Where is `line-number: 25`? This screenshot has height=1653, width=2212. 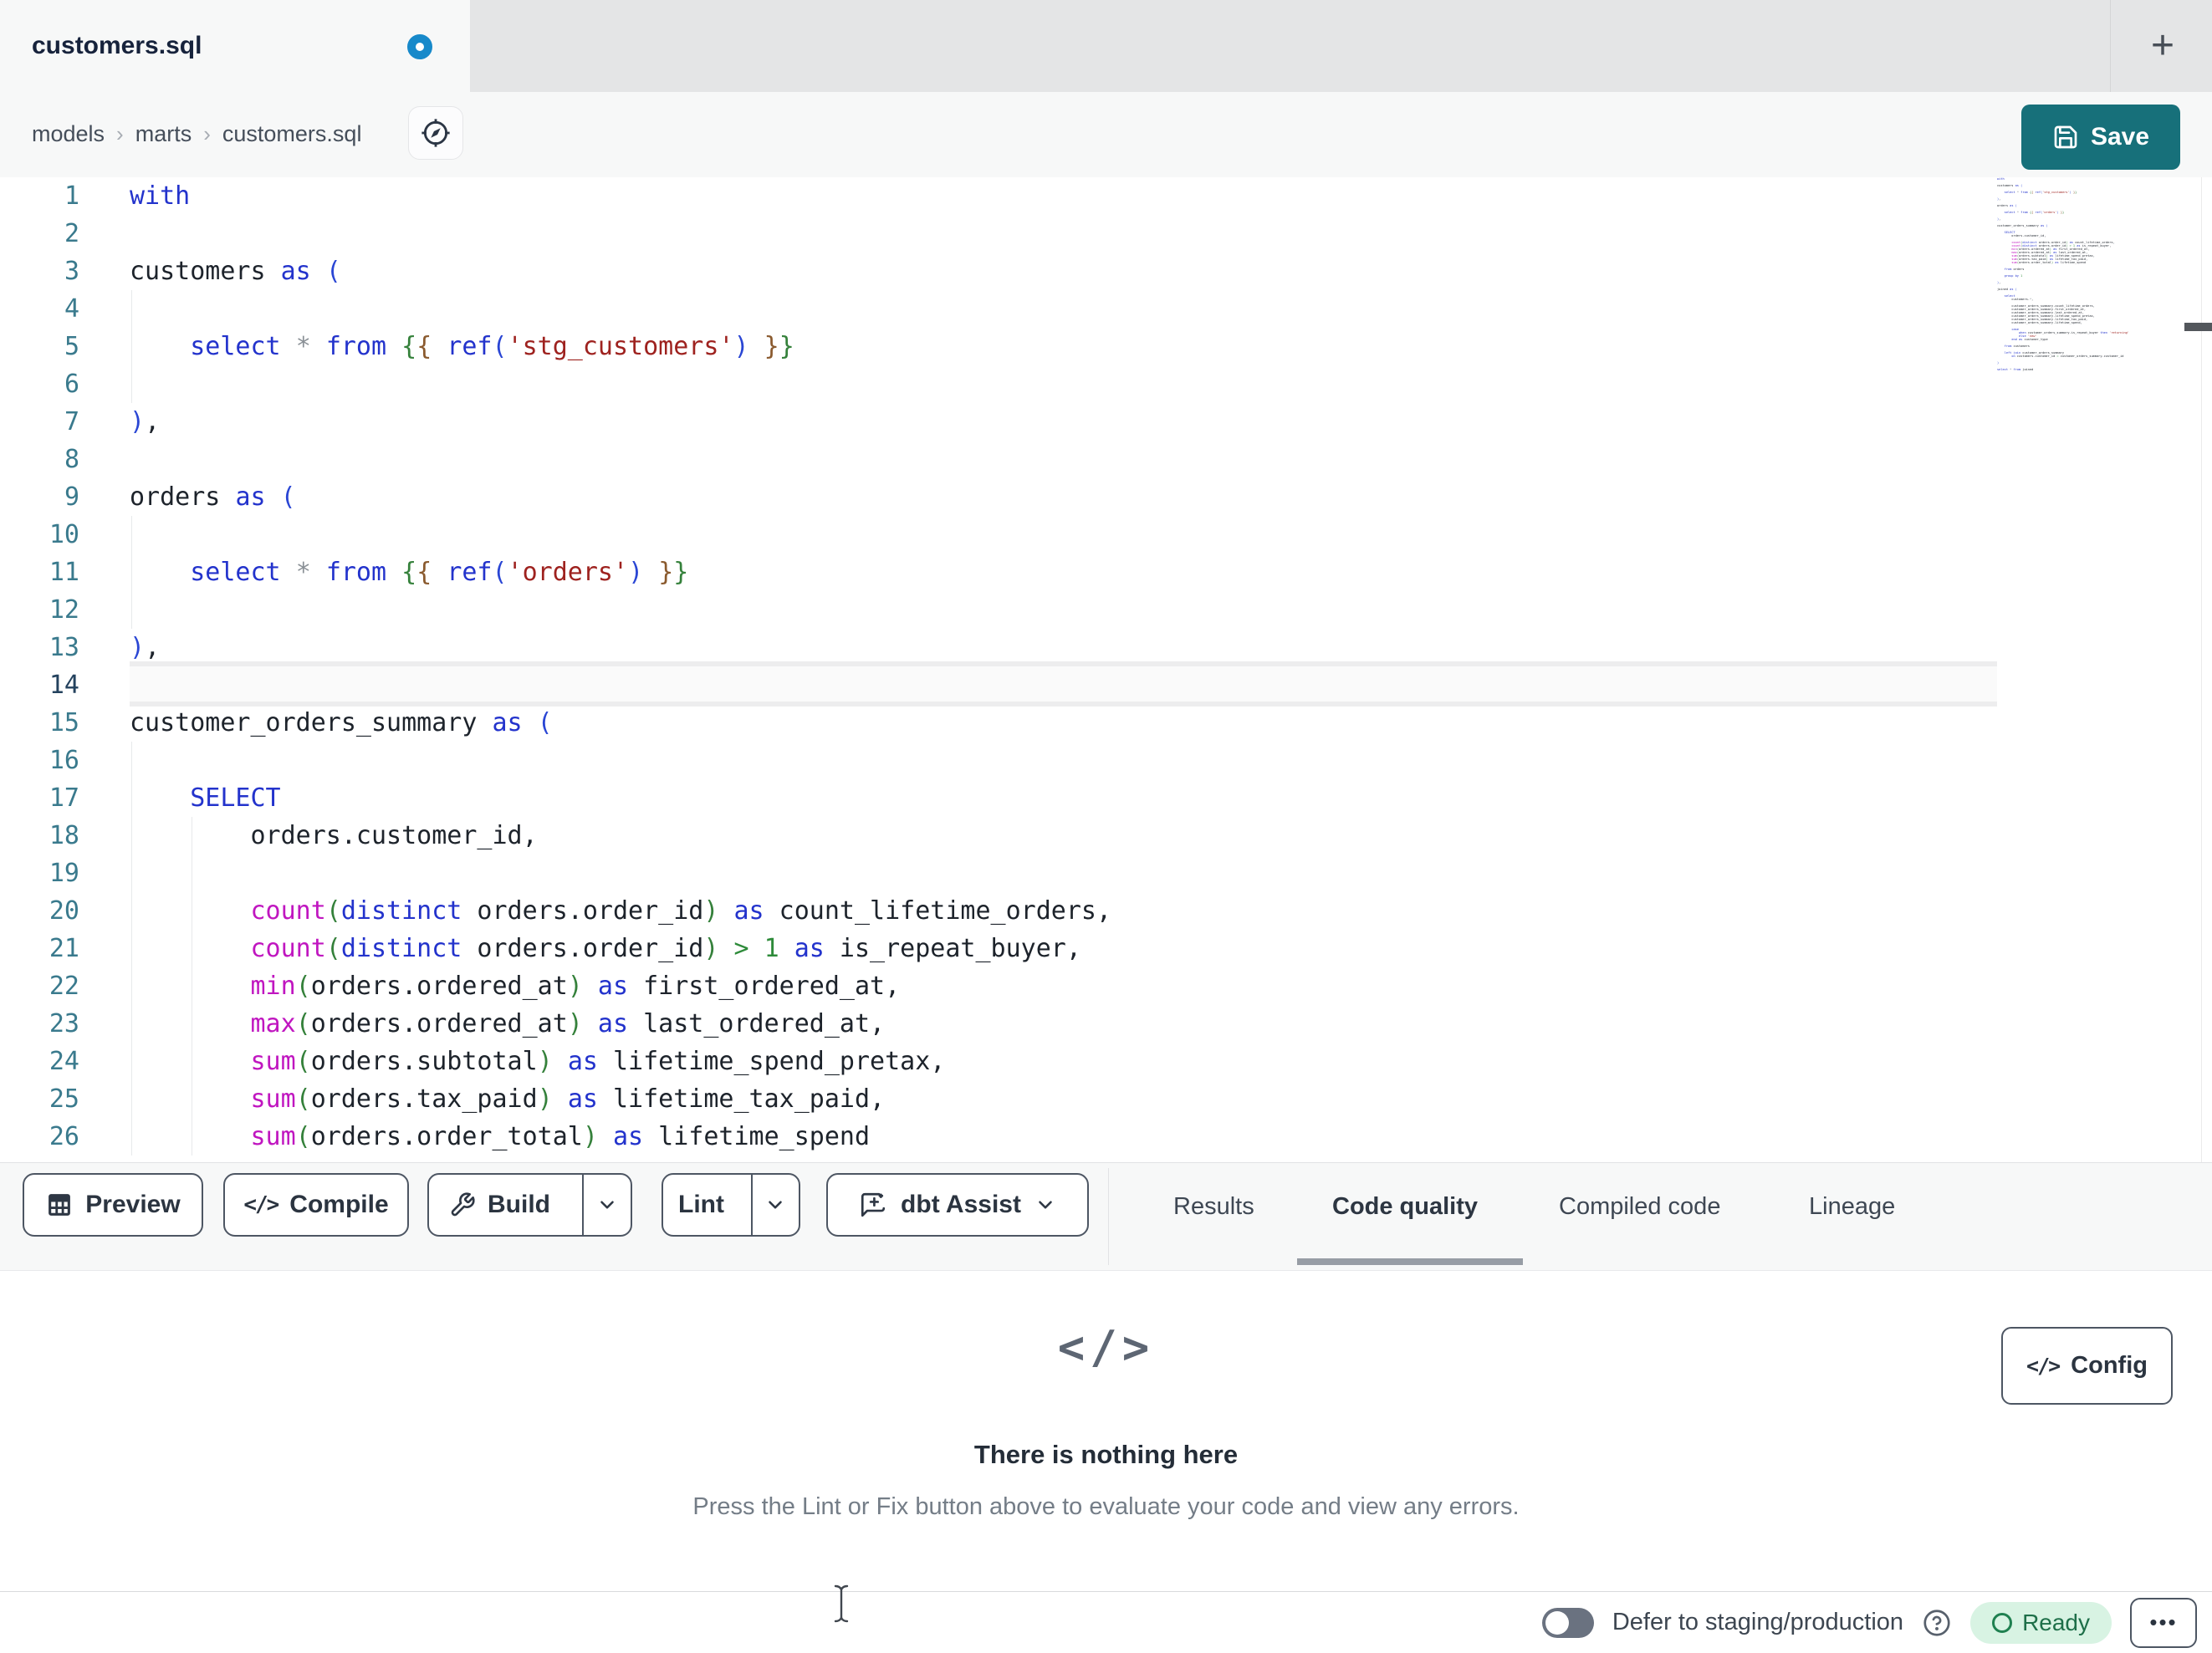
line-number: 25 is located at coordinates (64, 1099).